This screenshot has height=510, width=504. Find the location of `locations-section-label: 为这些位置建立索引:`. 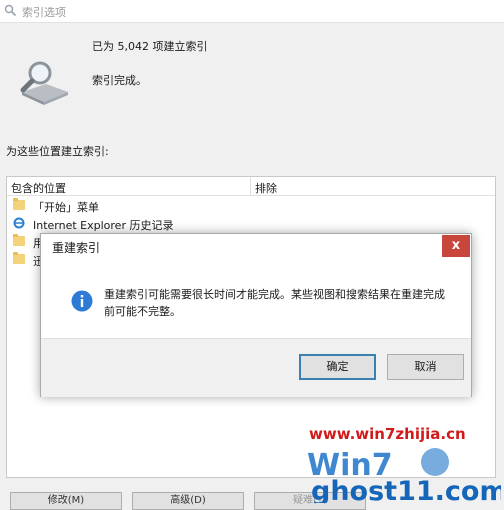

locations-section-label: 为这些位置建立索引: is located at coordinates (57, 151).